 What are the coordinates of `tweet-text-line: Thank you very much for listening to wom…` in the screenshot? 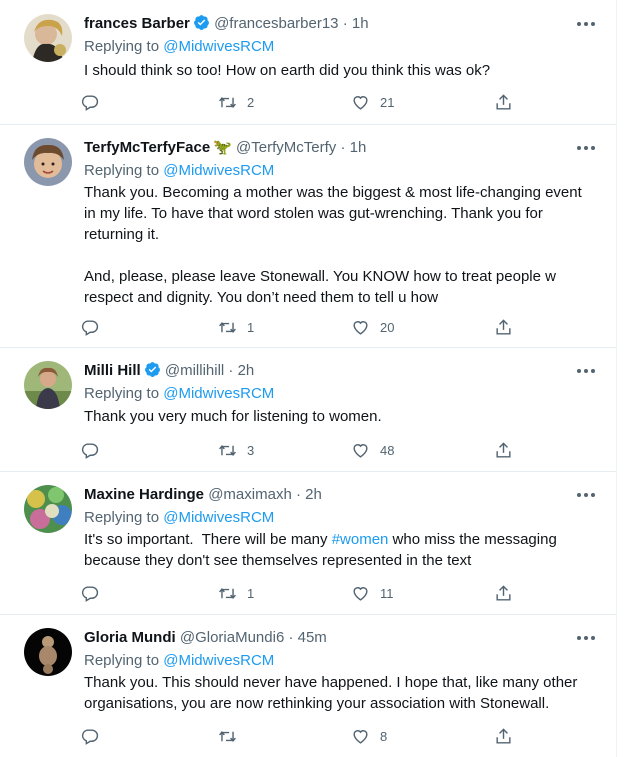 It's located at (233, 416).